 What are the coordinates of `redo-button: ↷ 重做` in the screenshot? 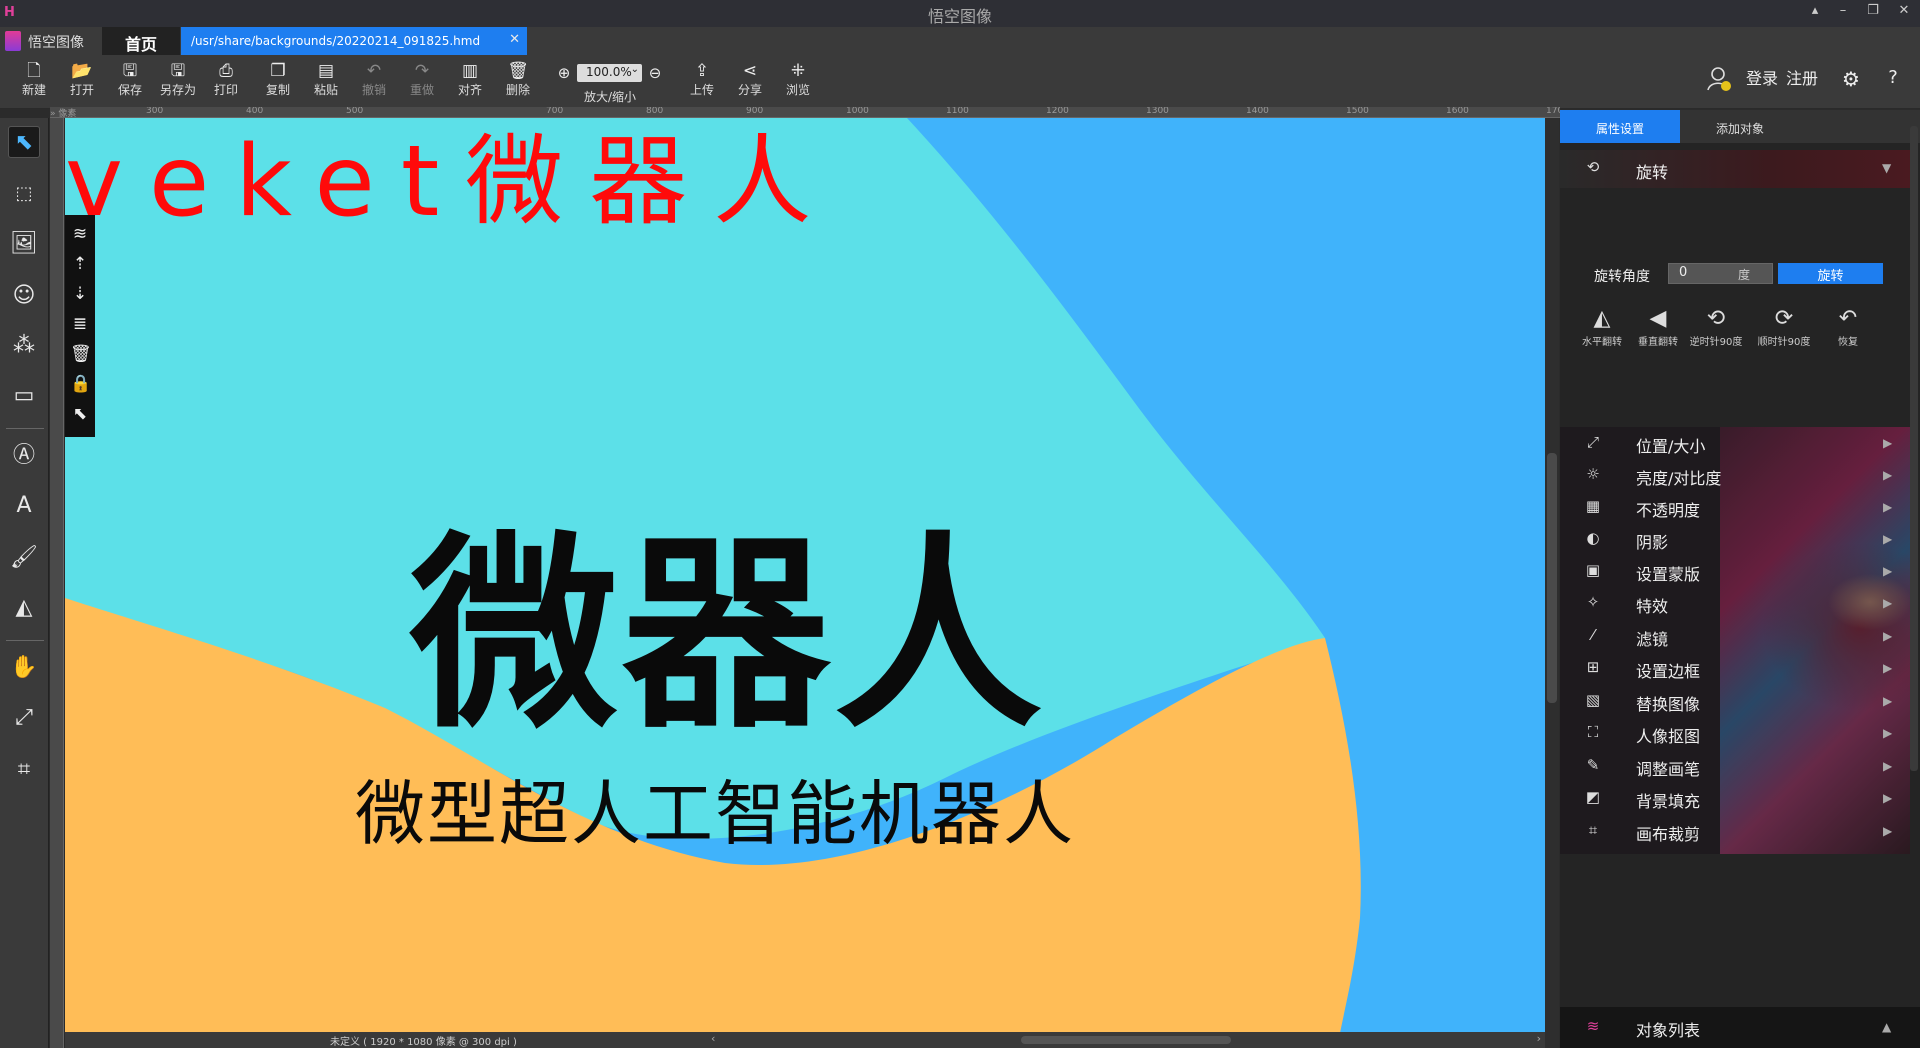 It's located at (422, 79).